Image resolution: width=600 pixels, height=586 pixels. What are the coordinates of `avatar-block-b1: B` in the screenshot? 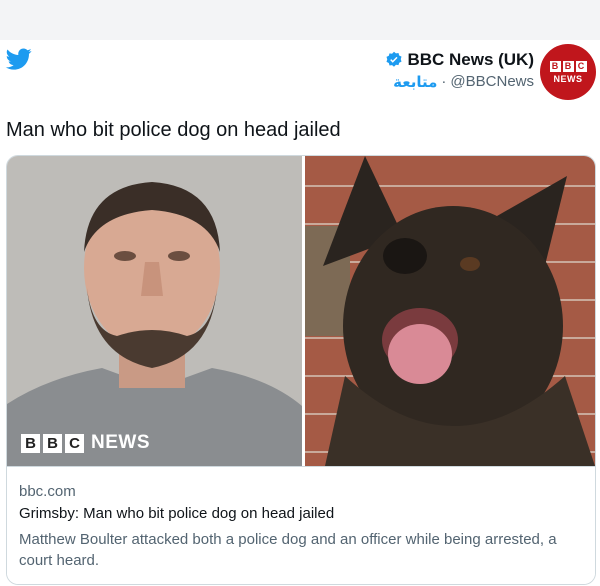 It's located at (555, 66).